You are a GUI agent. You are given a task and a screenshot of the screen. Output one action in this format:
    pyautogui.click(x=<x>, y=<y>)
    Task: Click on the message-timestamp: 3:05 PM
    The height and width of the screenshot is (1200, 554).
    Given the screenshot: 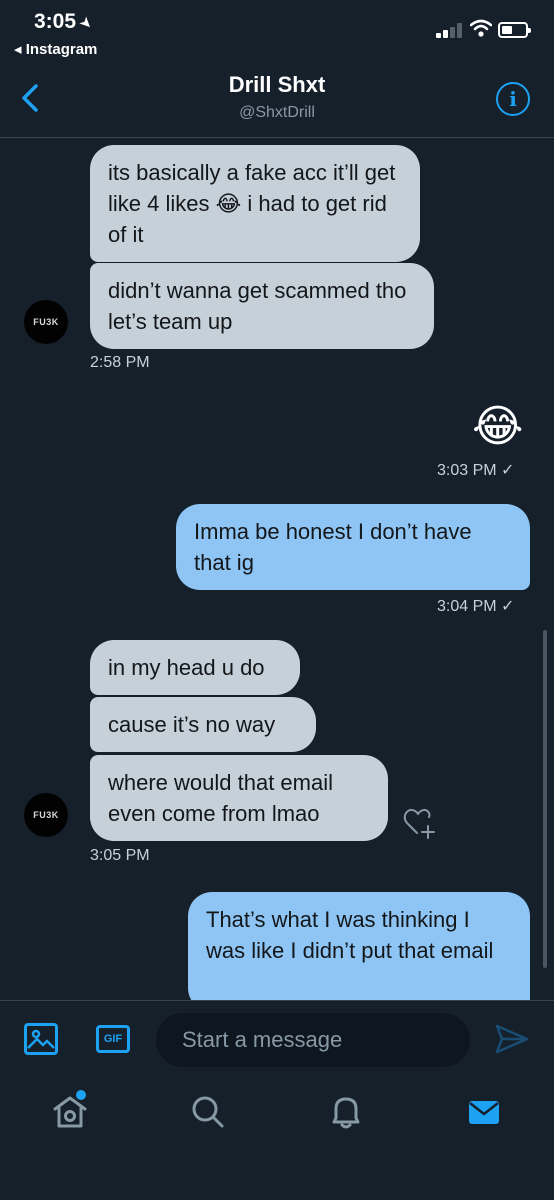 What is the action you would take?
    pyautogui.click(x=120, y=855)
    